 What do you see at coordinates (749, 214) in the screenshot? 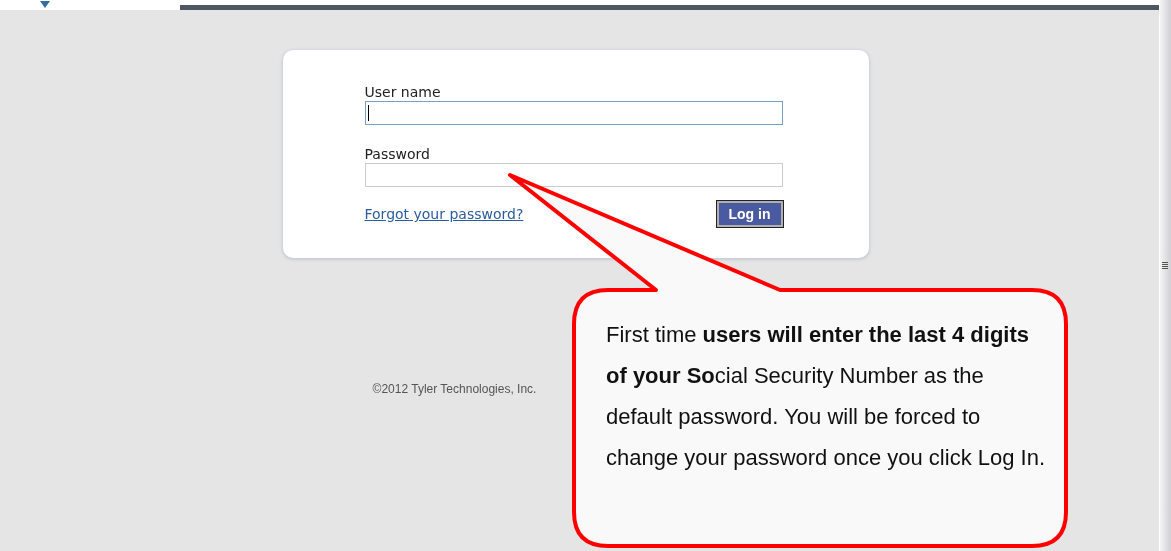
I see `login-button: Log in` at bounding box center [749, 214].